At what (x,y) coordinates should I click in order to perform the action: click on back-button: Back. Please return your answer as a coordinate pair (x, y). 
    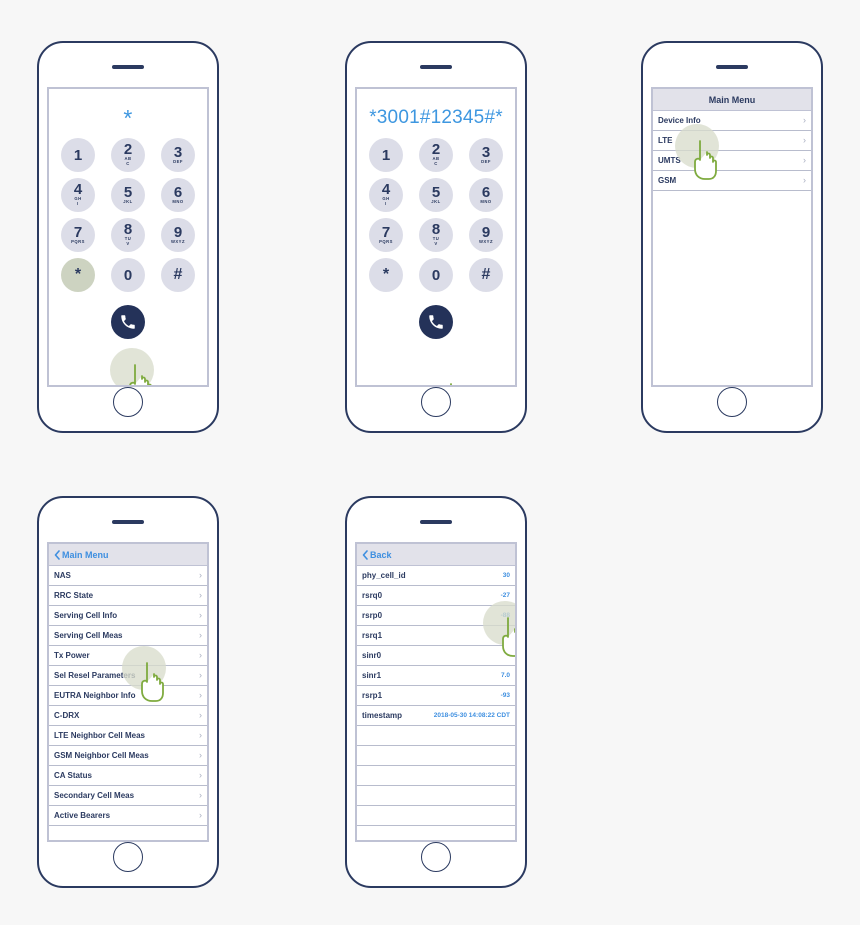
    Looking at the image, I should click on (374, 555).